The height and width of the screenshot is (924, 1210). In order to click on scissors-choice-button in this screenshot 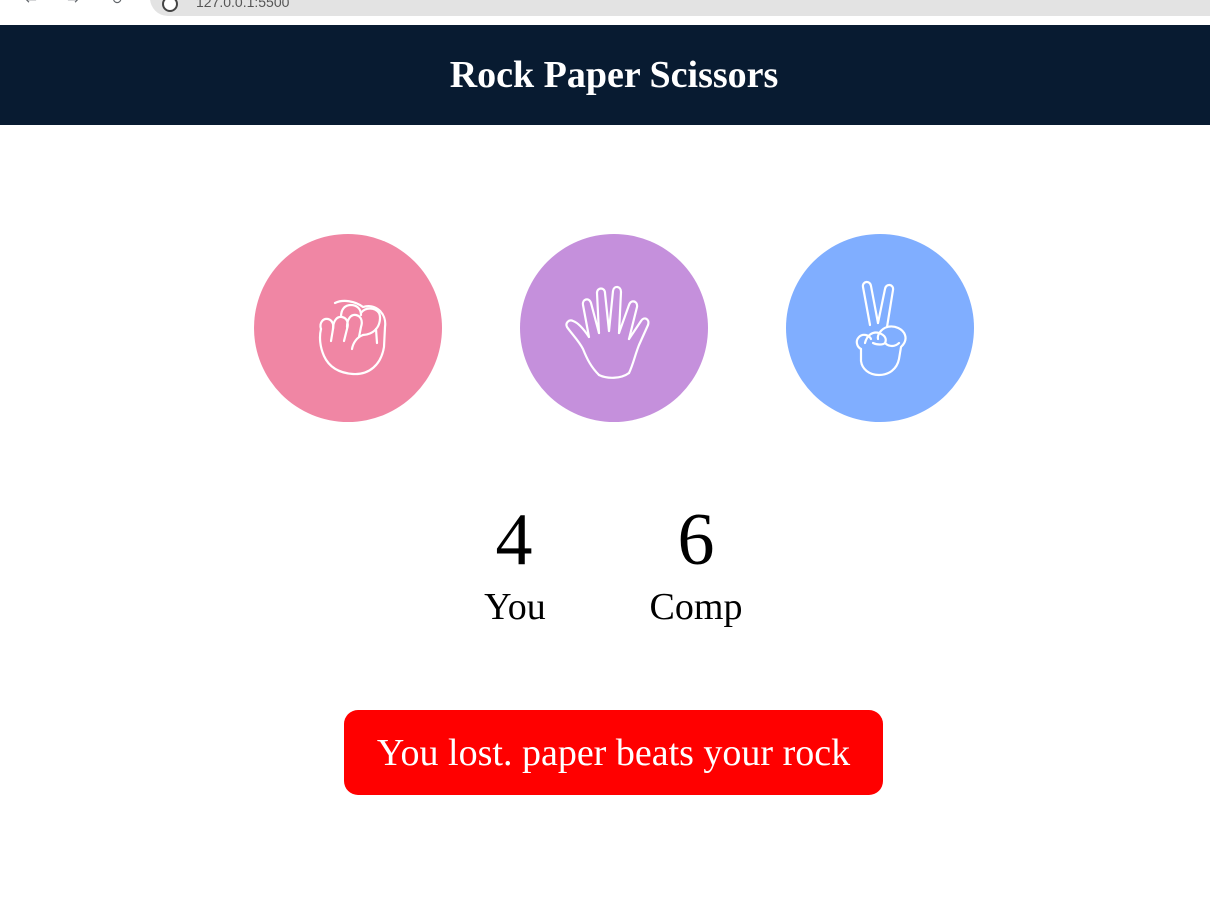, I will do `click(880, 328)`.